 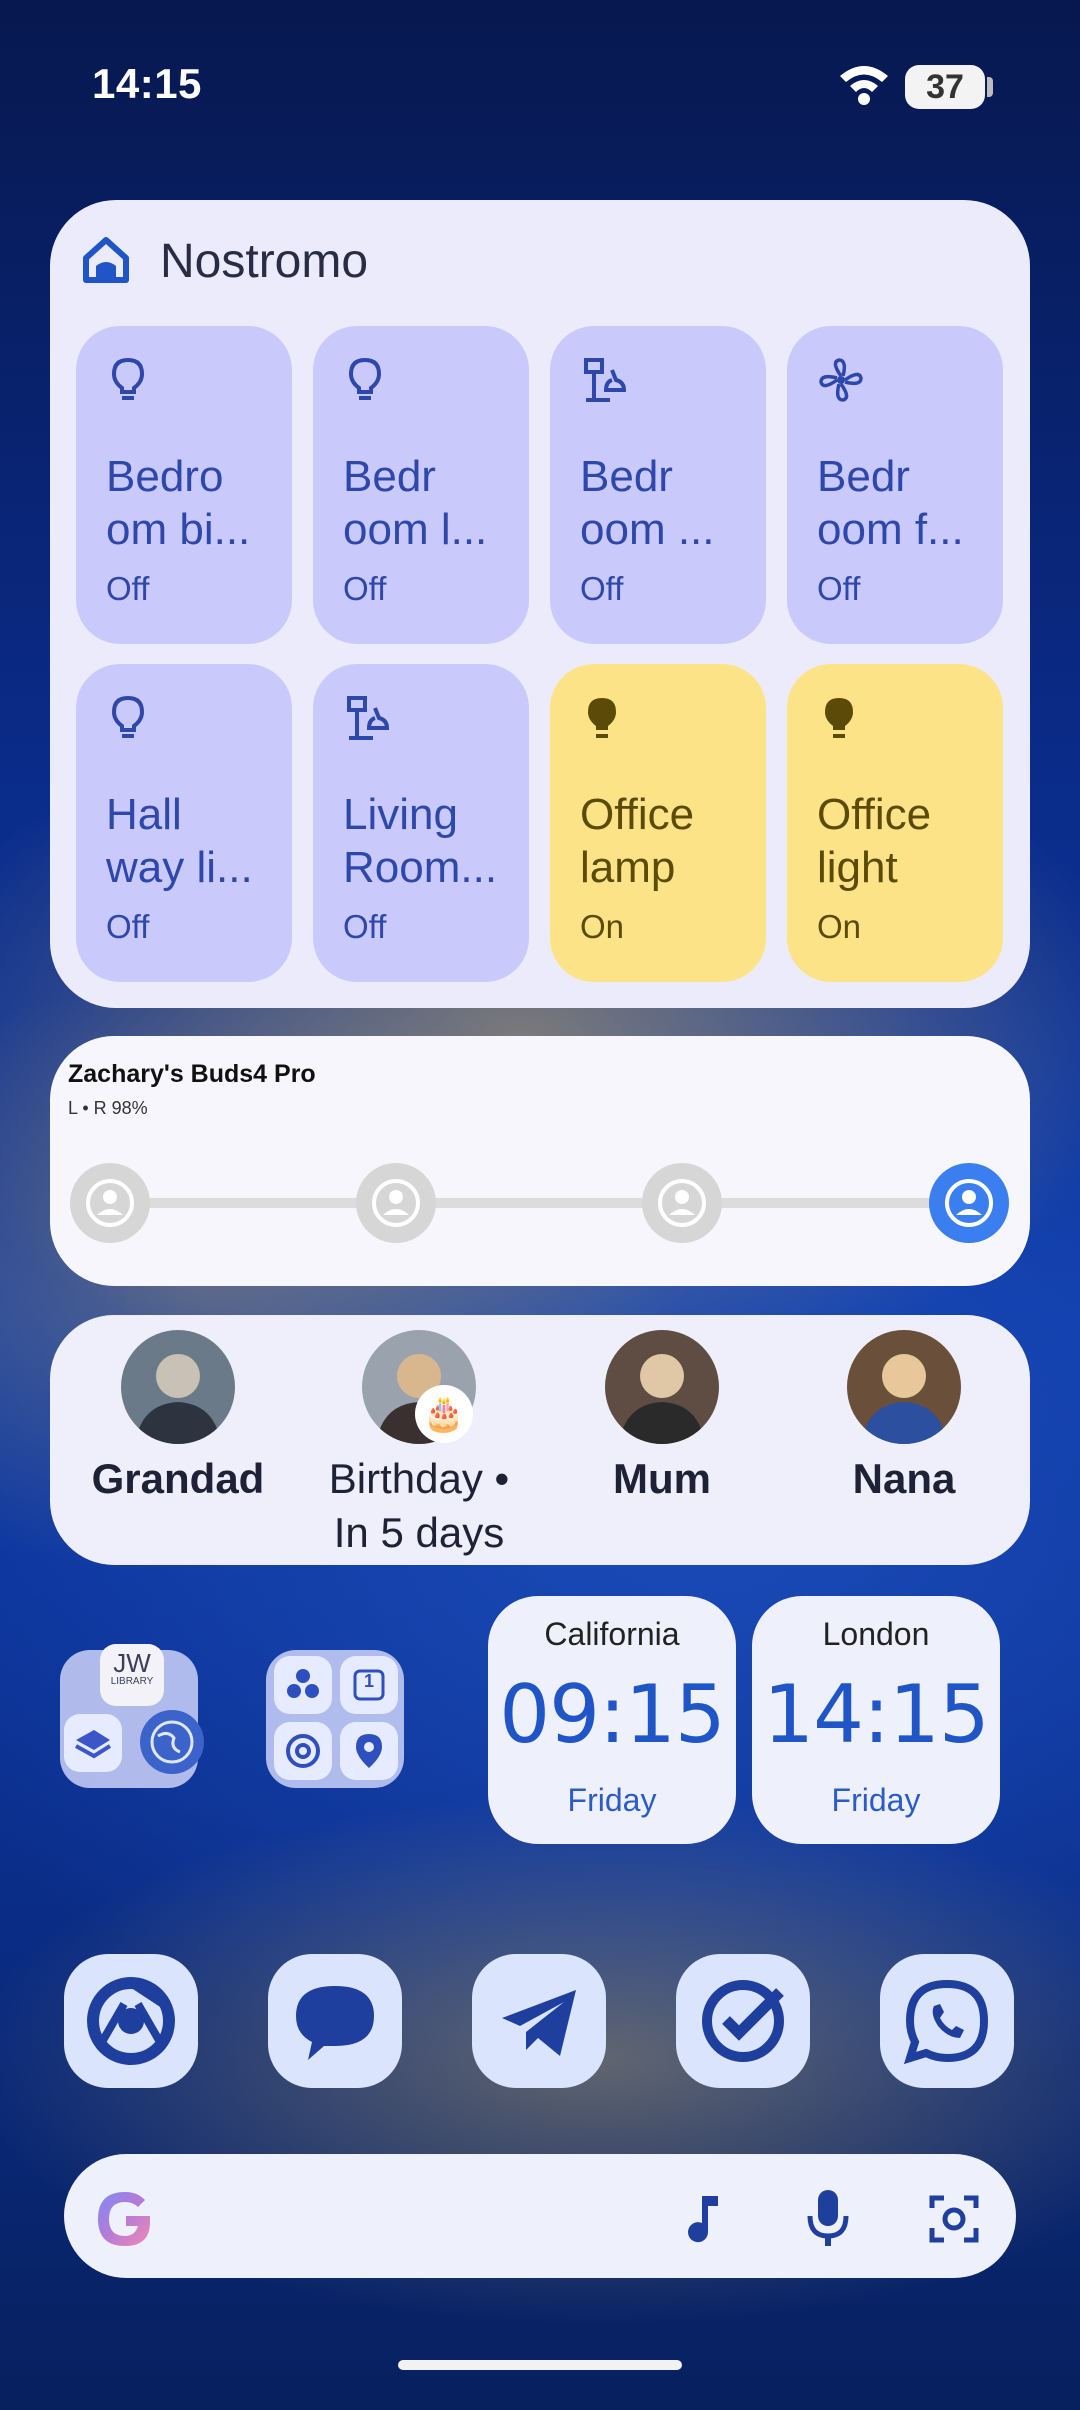 I want to click on buds-title: Zachary's Buds4 Pro, so click(x=192, y=1074).